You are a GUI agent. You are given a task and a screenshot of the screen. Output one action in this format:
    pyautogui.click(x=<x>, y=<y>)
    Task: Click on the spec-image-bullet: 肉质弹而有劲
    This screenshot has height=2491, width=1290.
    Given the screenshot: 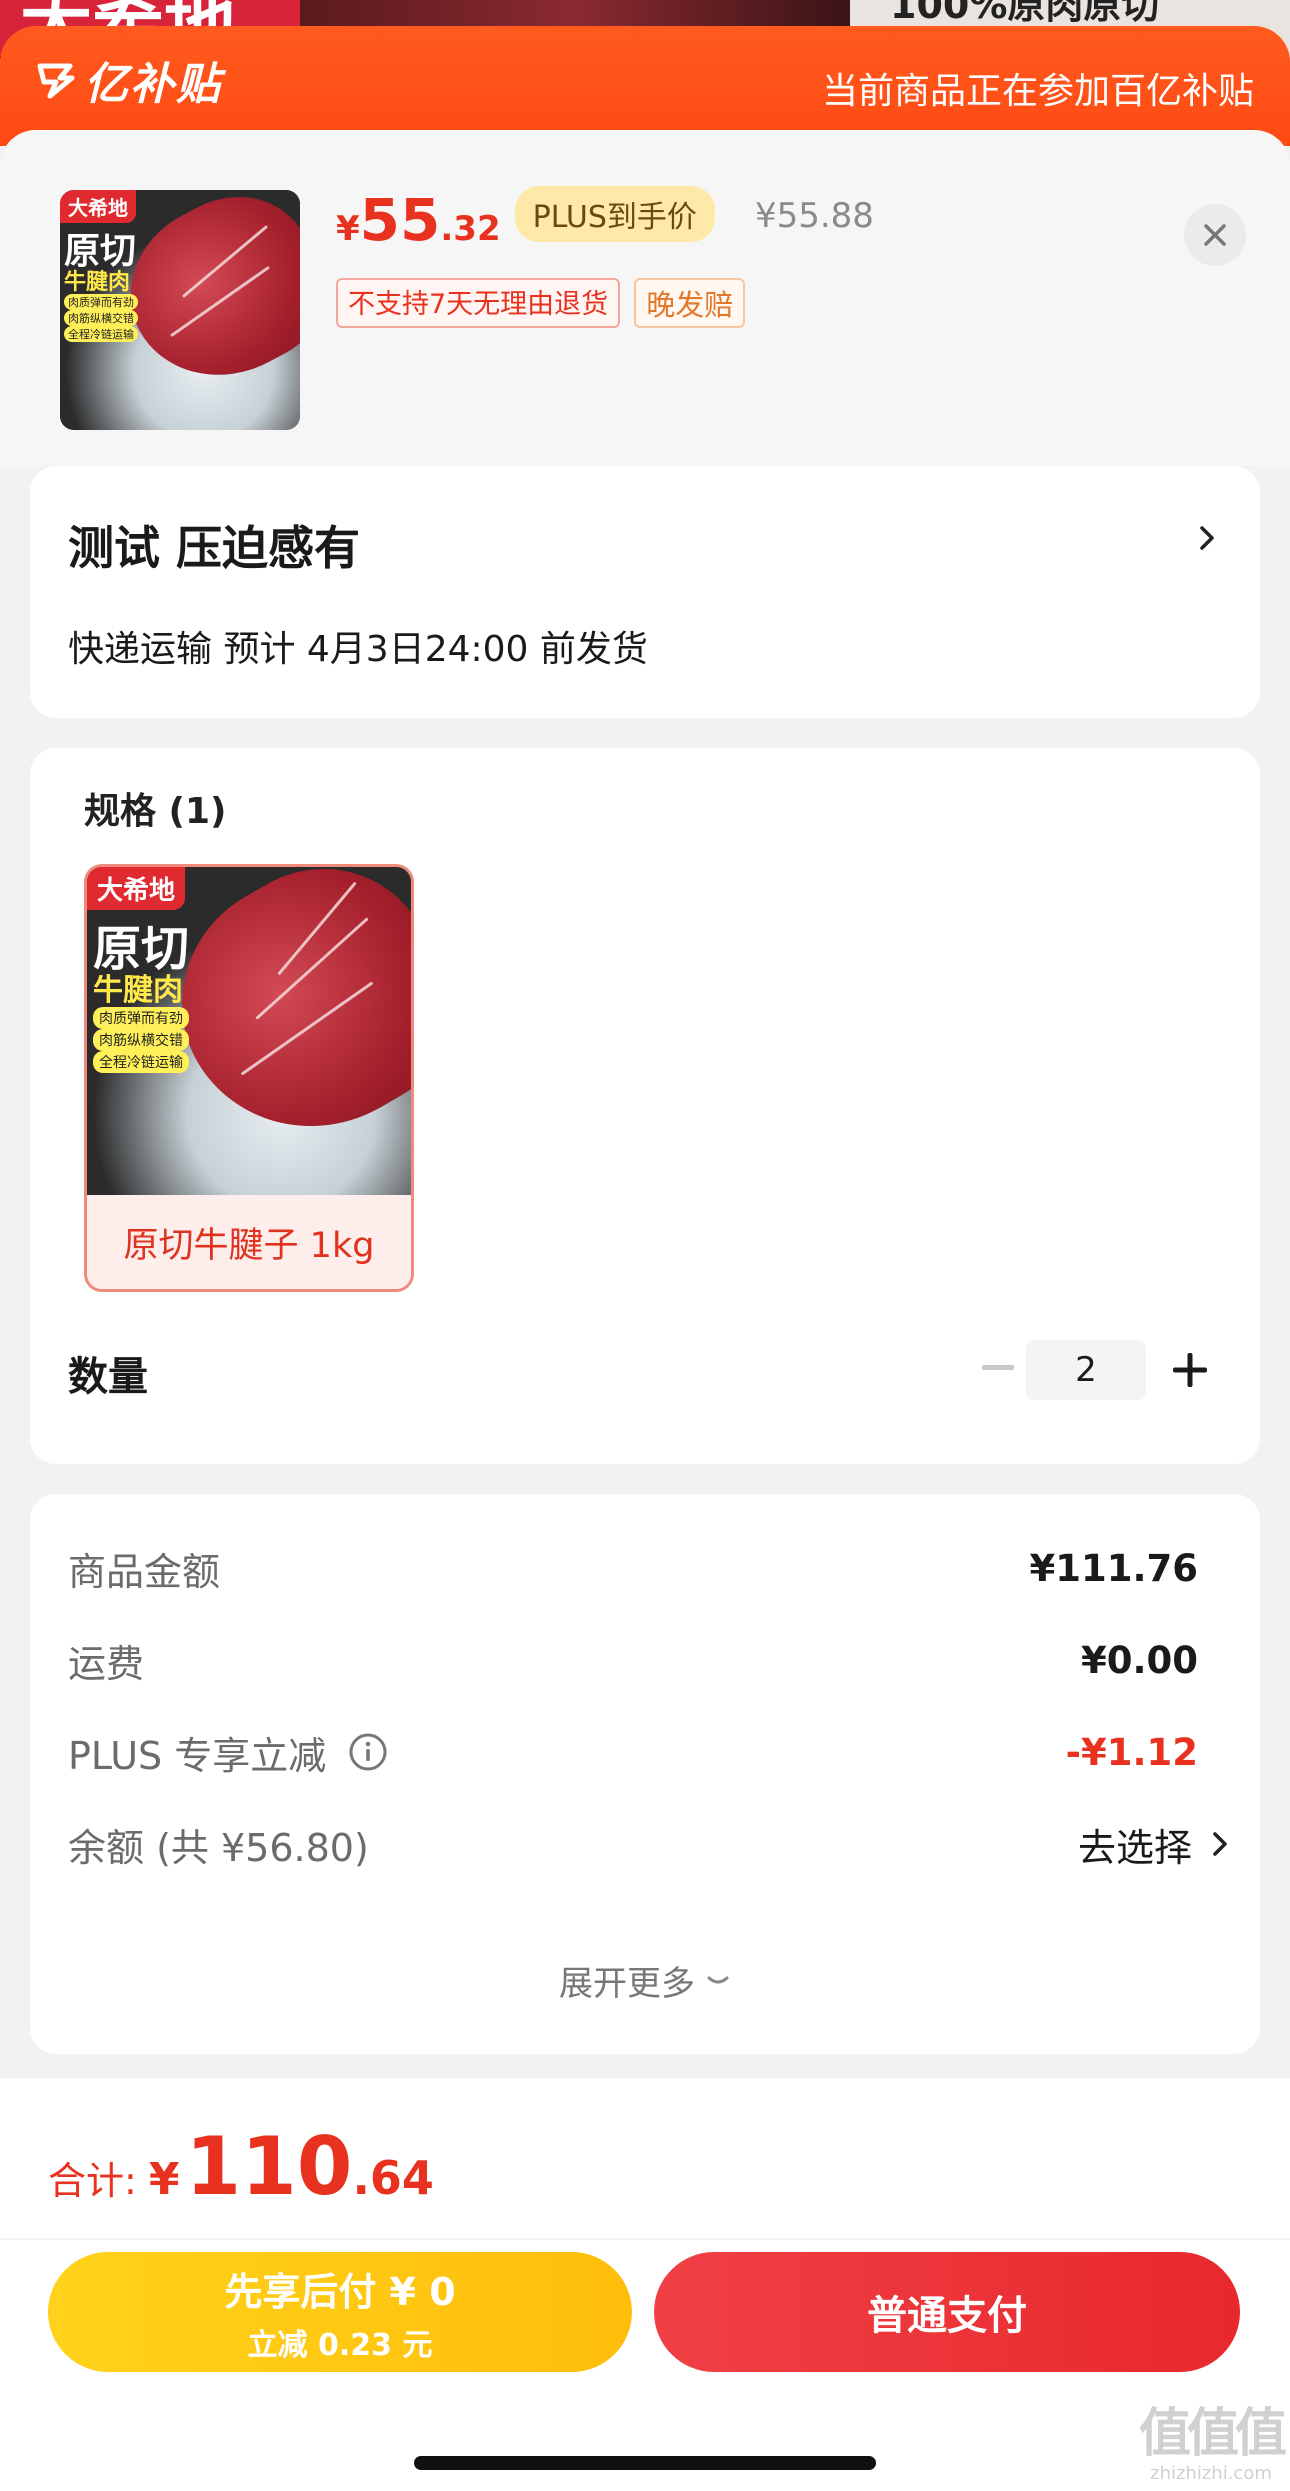 What is the action you would take?
    pyautogui.click(x=141, y=1018)
    